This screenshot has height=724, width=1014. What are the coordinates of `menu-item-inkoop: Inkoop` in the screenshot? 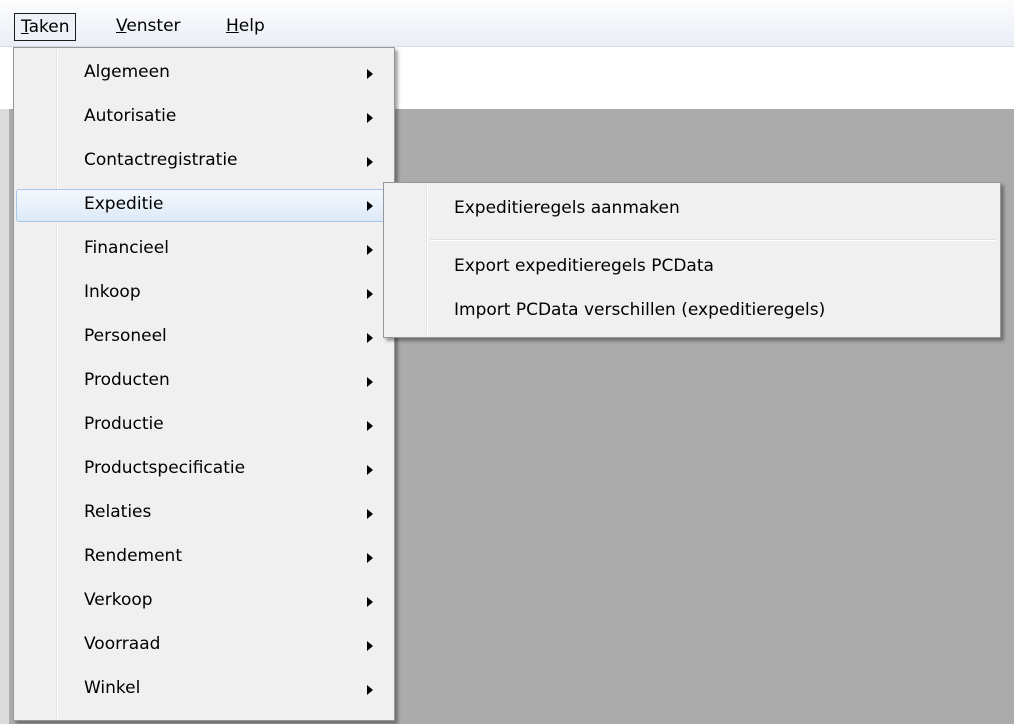 It's located at (204, 293).